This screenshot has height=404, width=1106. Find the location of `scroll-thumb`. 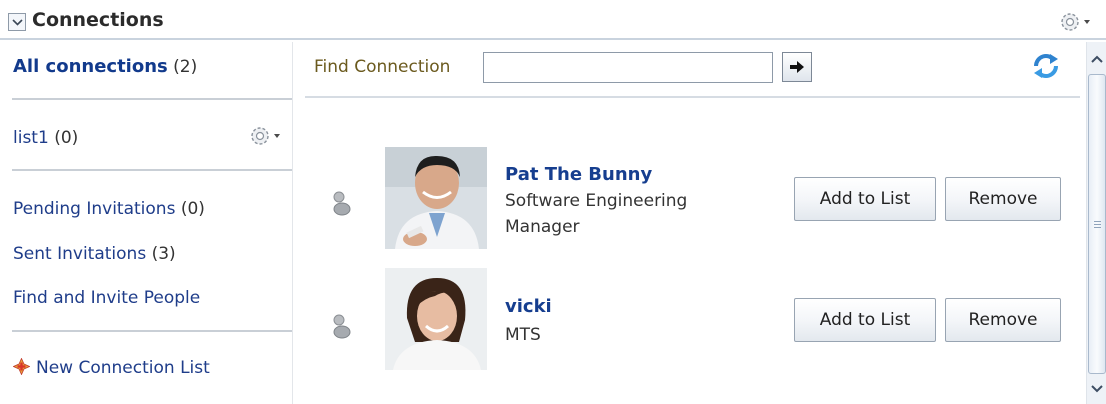

scroll-thumb is located at coordinates (1097, 224).